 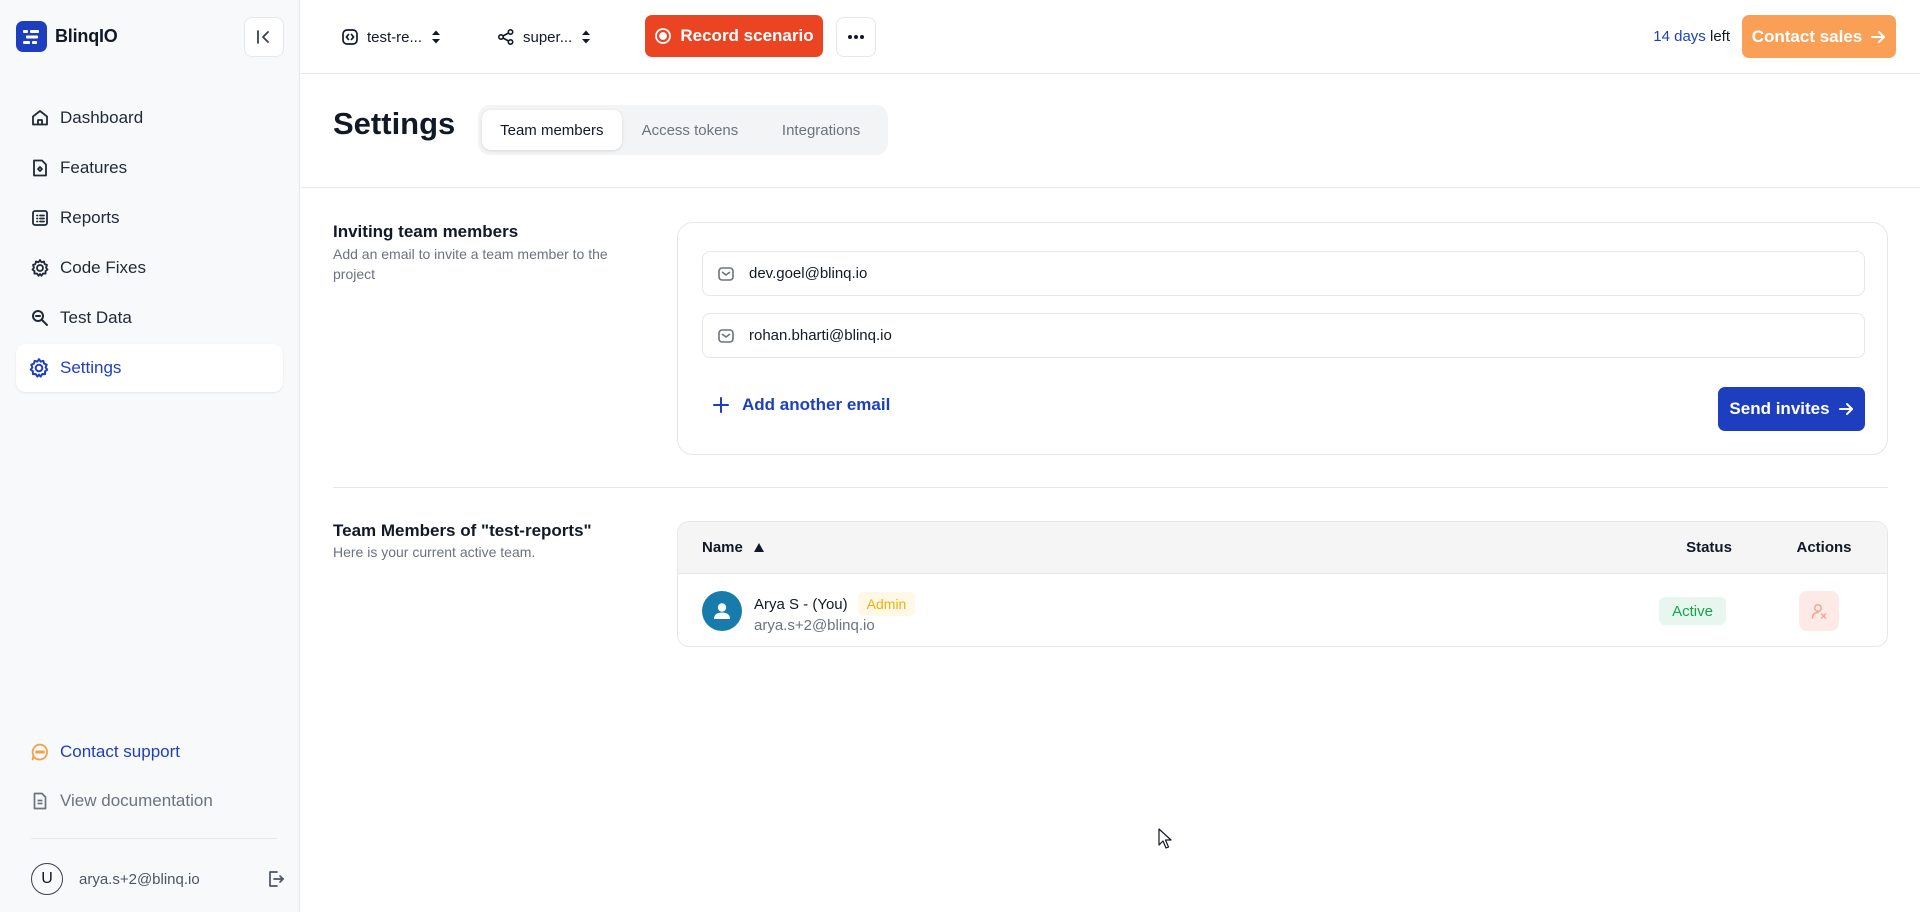 What do you see at coordinates (394, 123) in the screenshot?
I see `page-title: Settings` at bounding box center [394, 123].